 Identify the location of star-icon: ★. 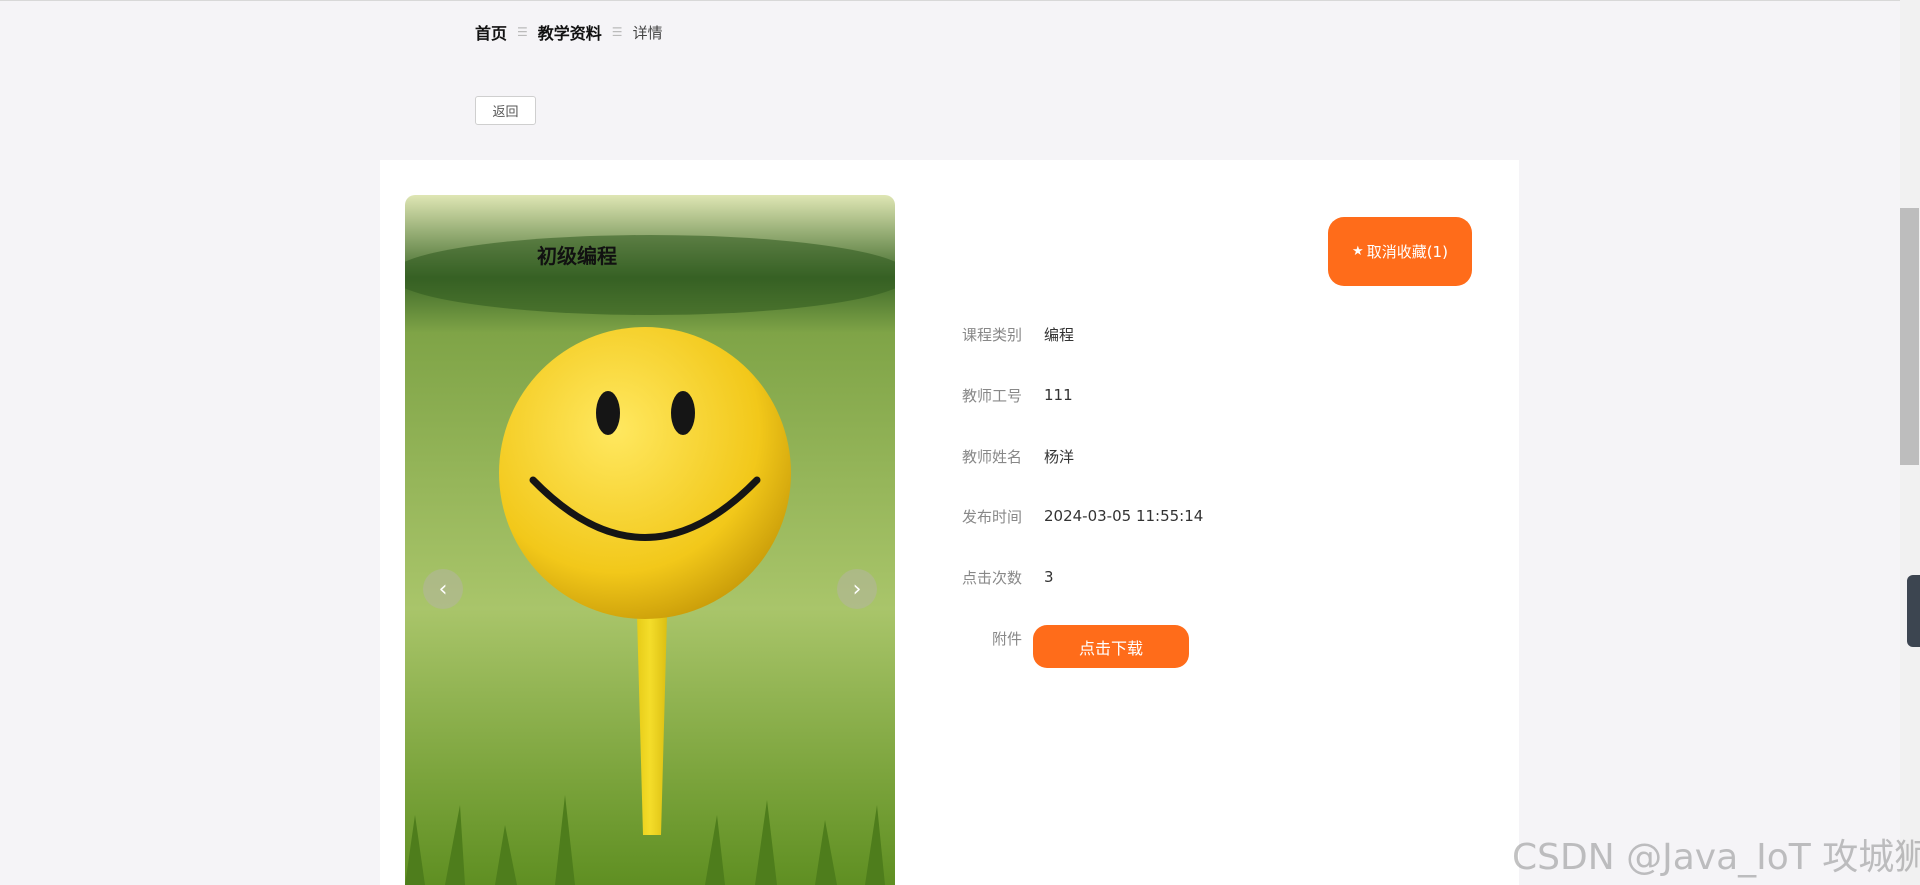
(1358, 251).